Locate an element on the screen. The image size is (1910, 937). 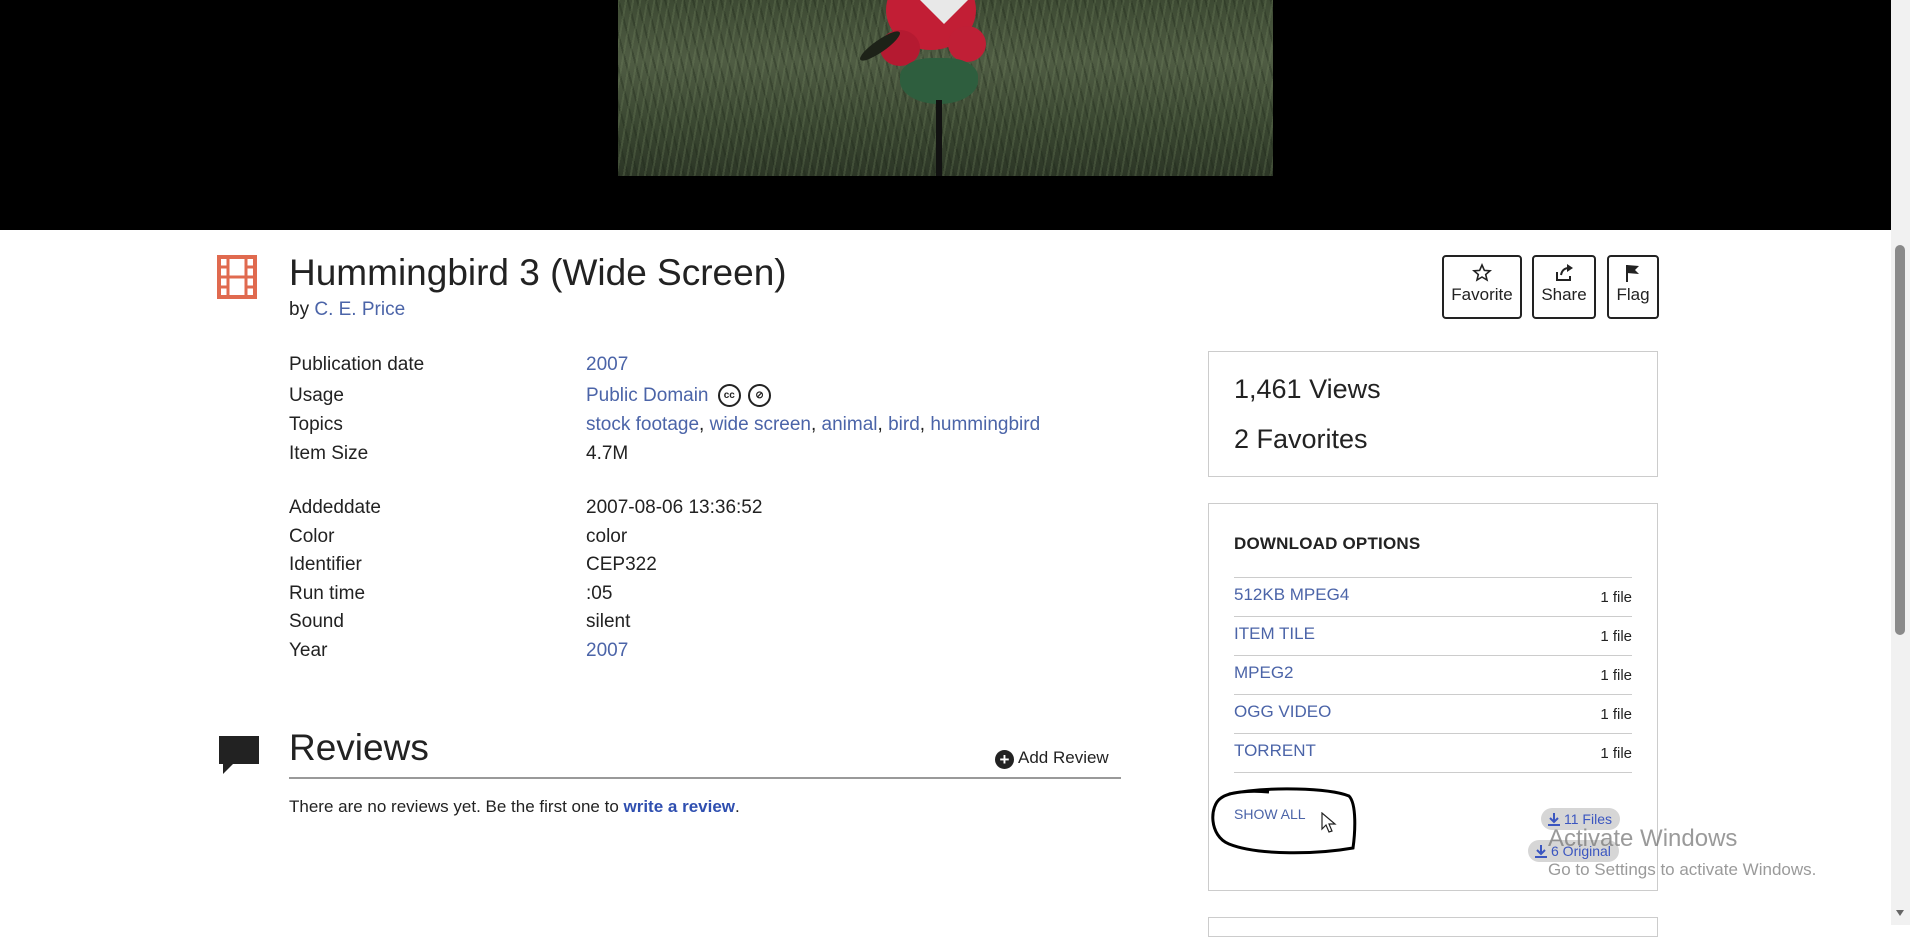
share-button: Share is located at coordinates (1564, 287).